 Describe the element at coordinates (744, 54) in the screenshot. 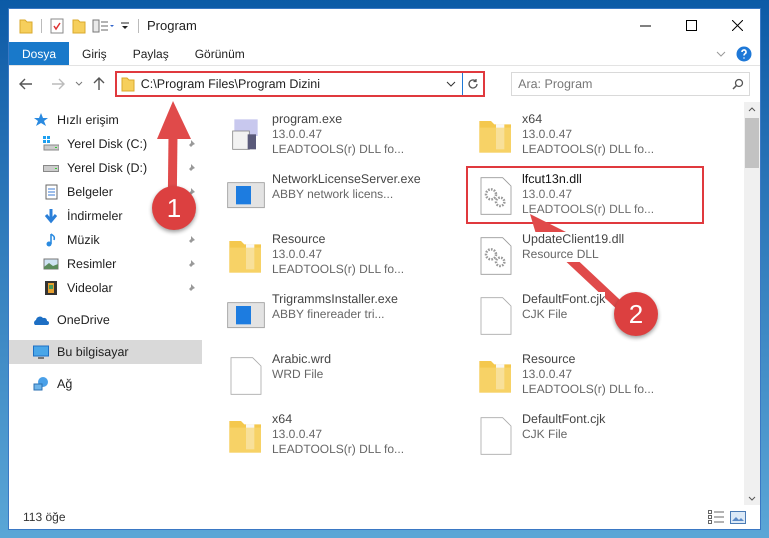

I see `help-icon` at that location.